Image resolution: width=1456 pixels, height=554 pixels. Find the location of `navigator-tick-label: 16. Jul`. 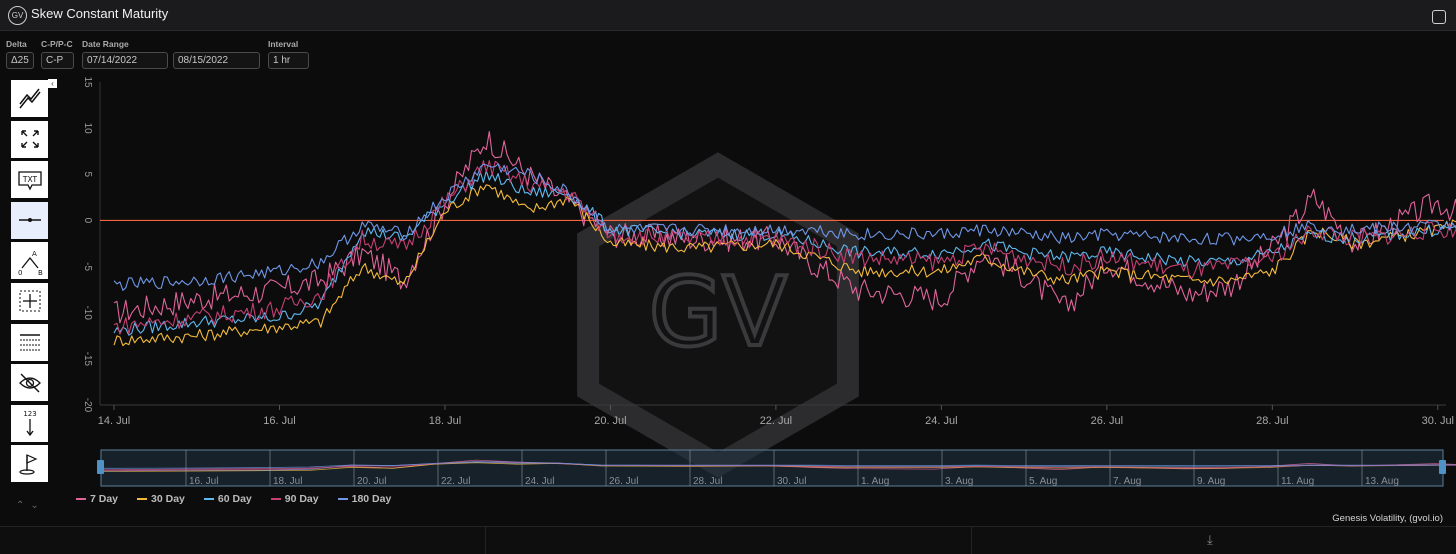

navigator-tick-label: 16. Jul is located at coordinates (203, 481).